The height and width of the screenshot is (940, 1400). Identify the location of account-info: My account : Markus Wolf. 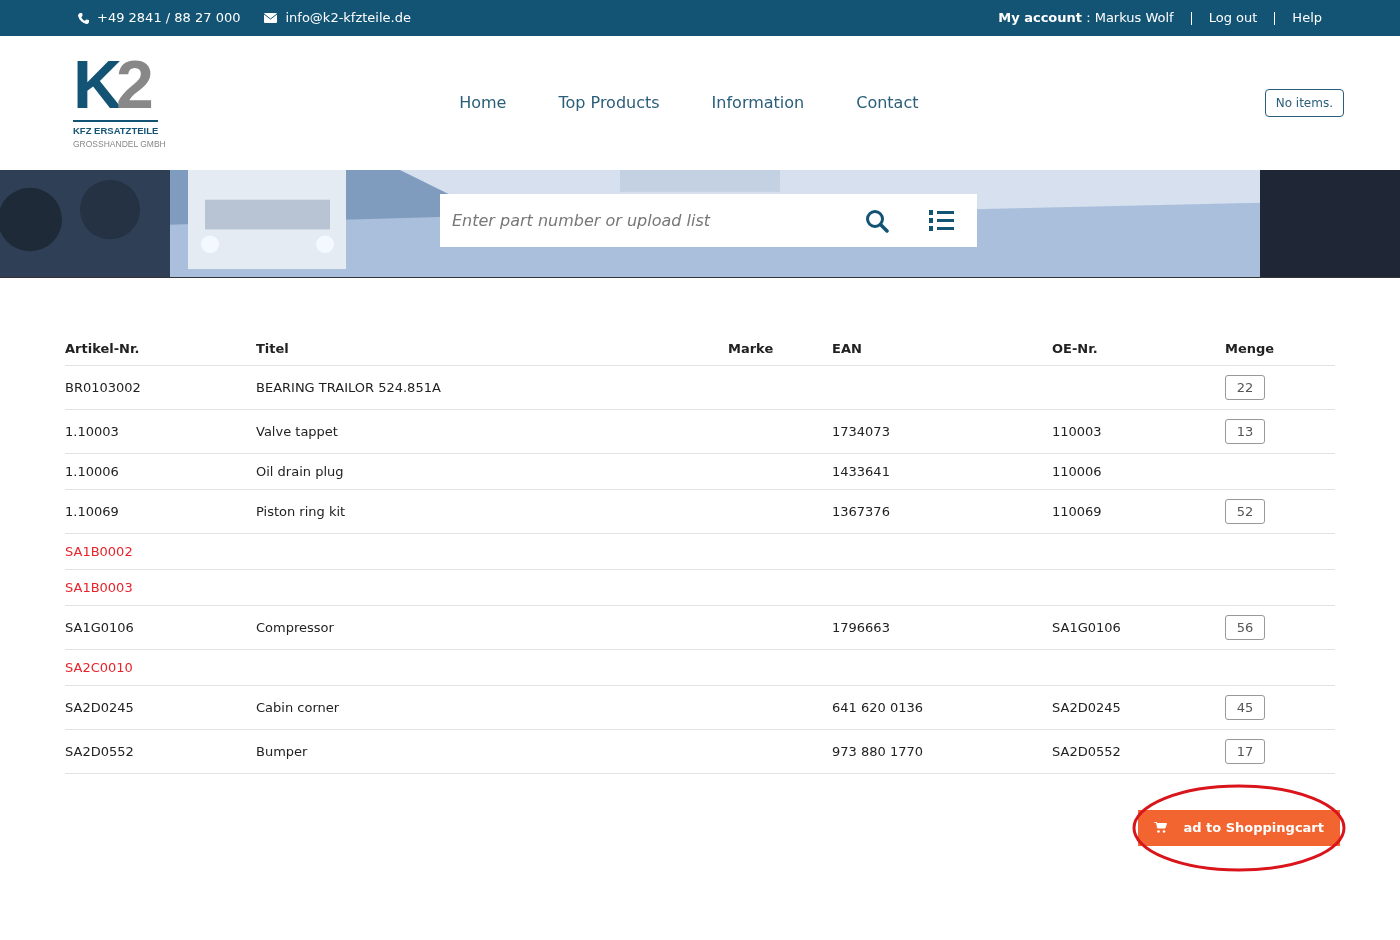
(1086, 18).